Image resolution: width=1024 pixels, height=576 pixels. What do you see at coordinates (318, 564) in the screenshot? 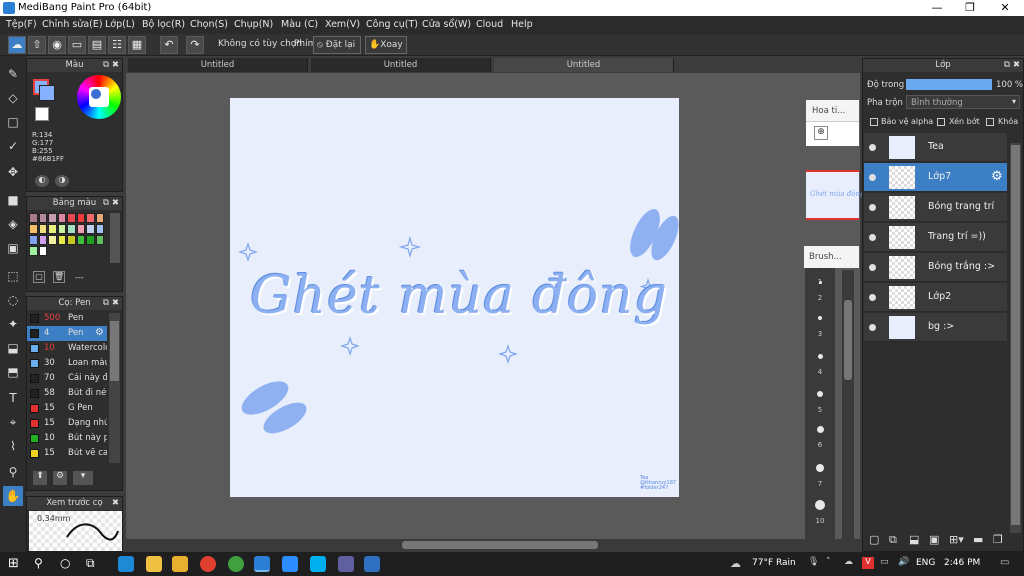
I see `skype-icon` at bounding box center [318, 564].